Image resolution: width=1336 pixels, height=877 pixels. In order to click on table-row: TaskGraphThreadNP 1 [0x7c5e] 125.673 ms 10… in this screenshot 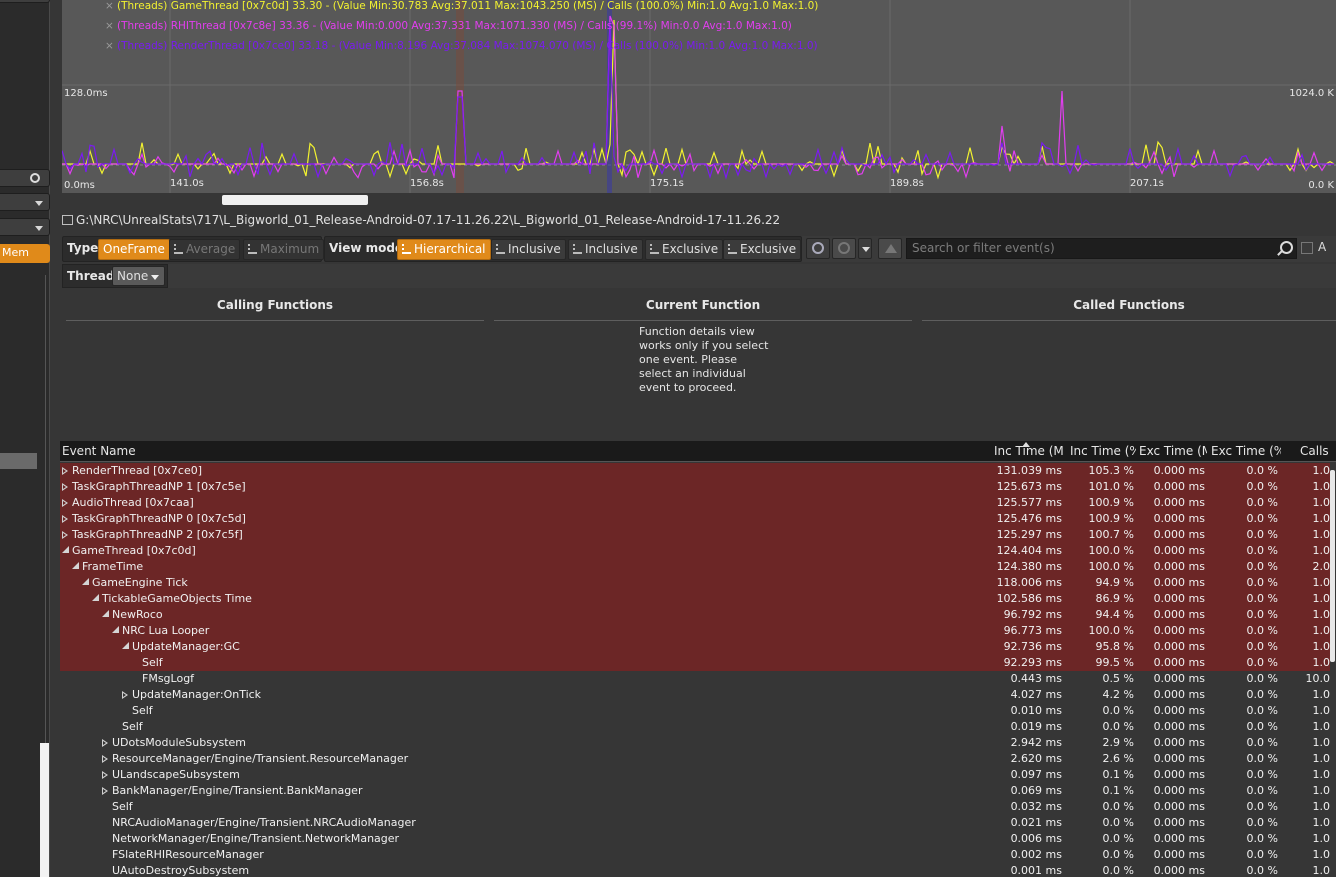, I will do `click(695, 487)`.